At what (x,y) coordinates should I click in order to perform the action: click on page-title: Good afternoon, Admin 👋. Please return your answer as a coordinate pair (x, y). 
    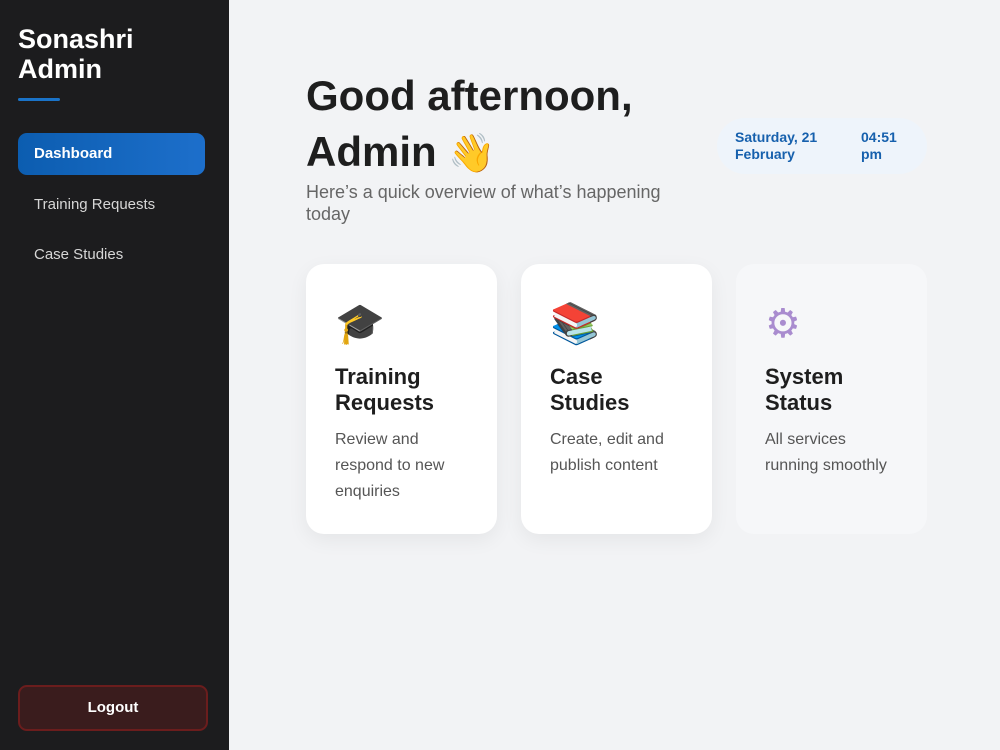
    Looking at the image, I should click on (516, 125).